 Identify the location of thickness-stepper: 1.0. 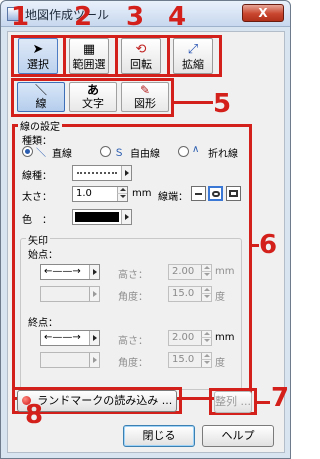
(100, 194).